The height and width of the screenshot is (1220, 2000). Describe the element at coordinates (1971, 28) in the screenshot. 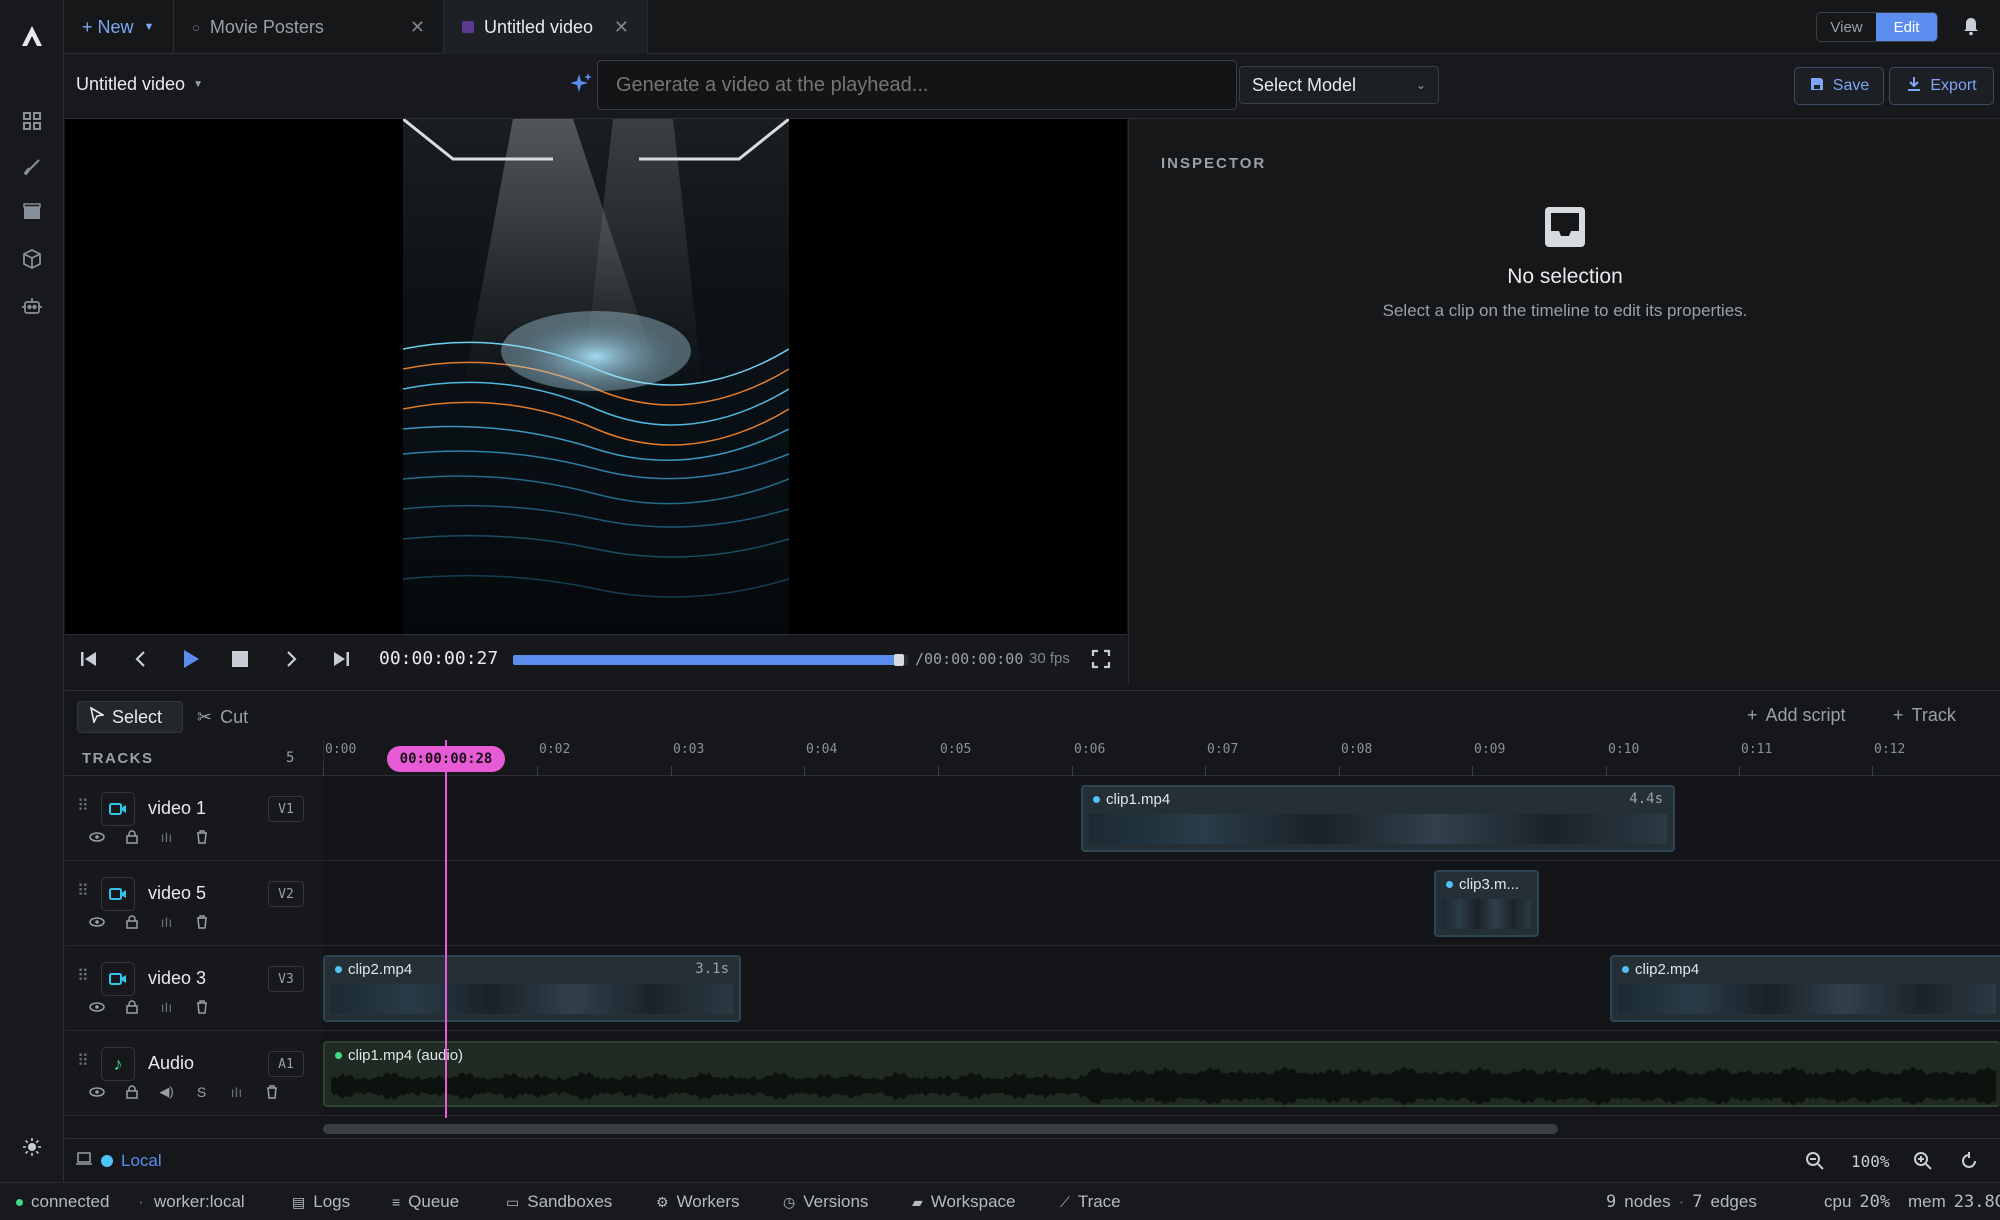

I see `bell-icon` at that location.